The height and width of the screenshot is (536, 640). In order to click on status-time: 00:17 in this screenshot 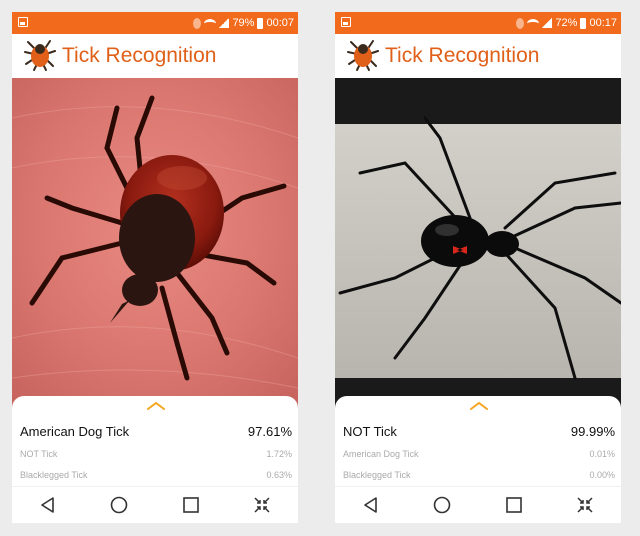, I will do `click(603, 23)`.